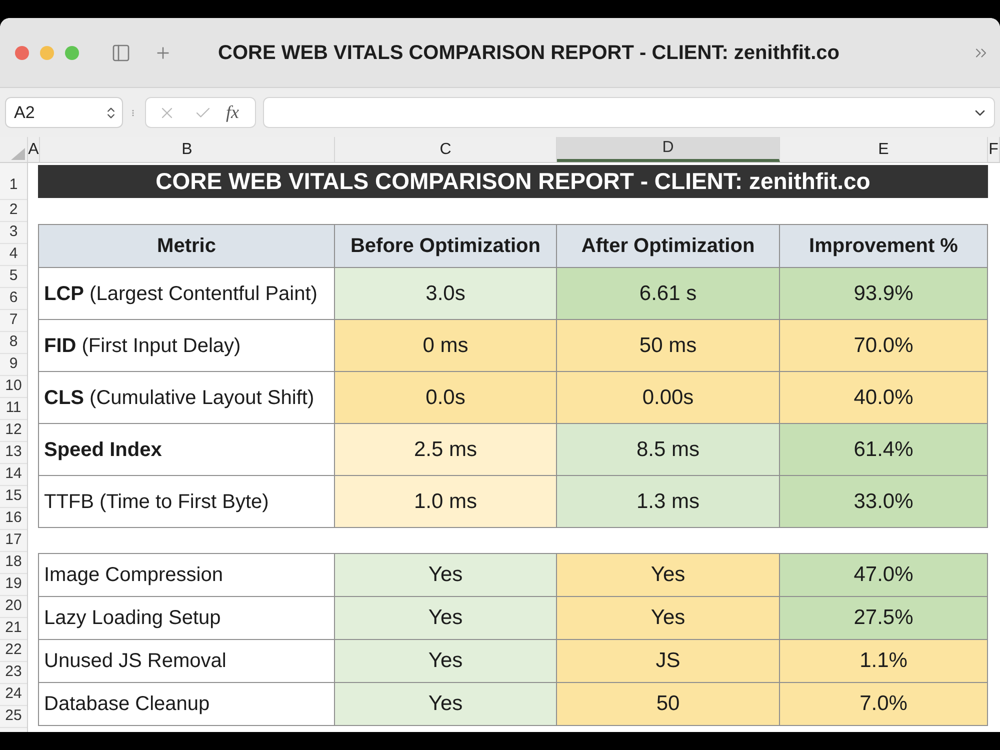 The height and width of the screenshot is (750, 1000). Describe the element at coordinates (668, 294) in the screenshot. I see `value-cell: 6.61 s` at that location.